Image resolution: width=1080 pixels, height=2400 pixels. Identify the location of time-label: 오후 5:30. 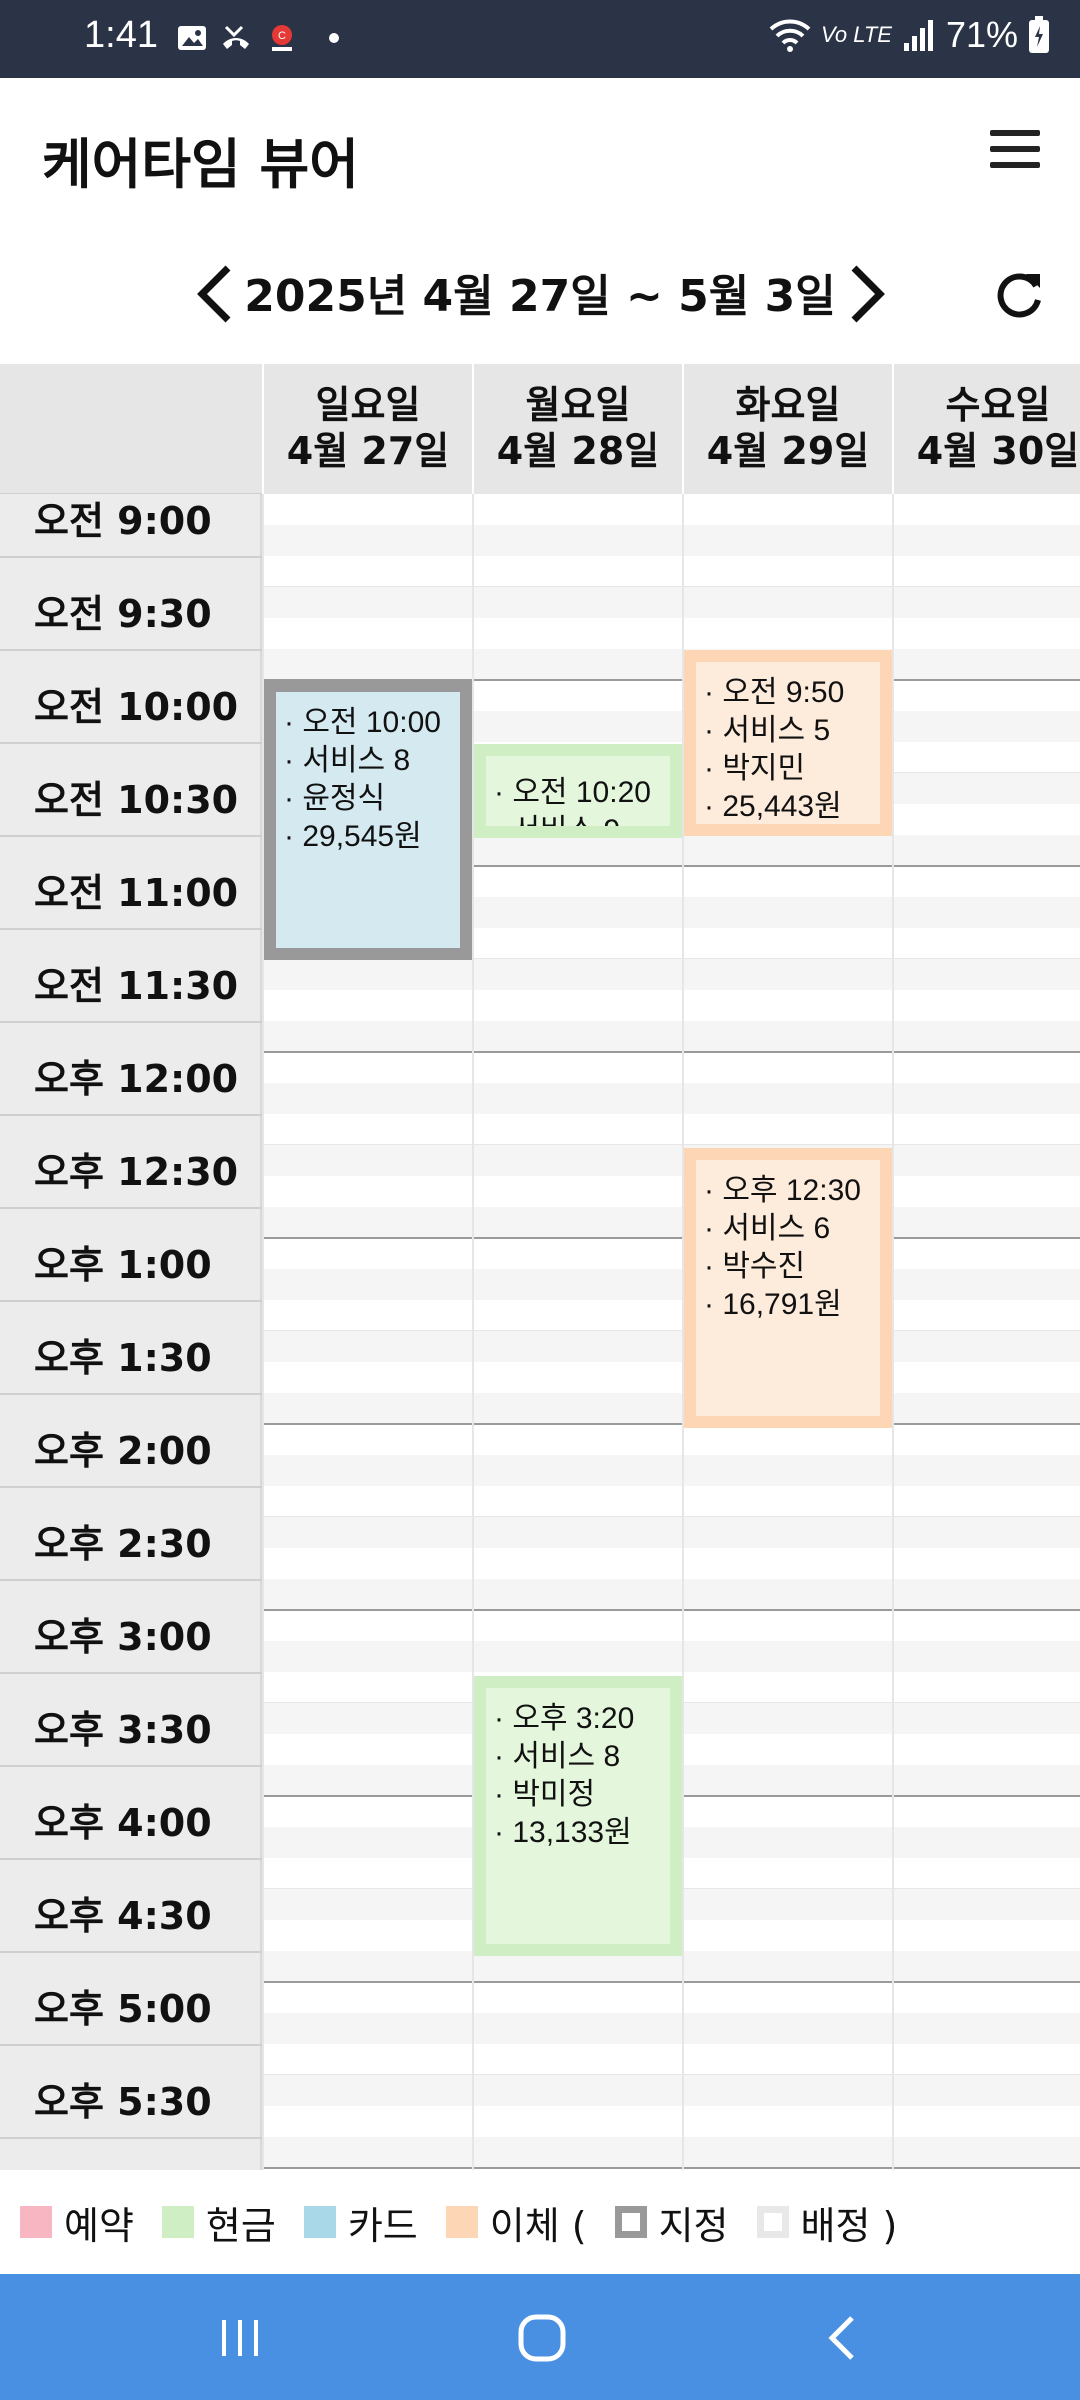
(123, 2102).